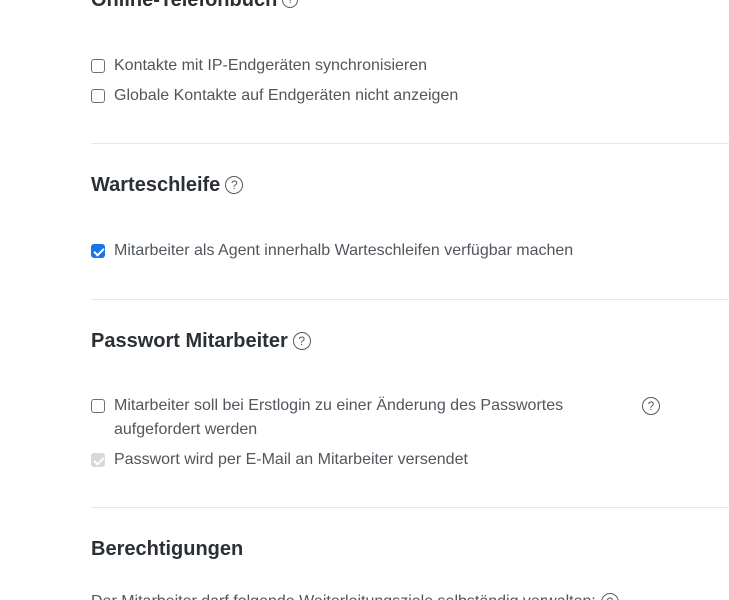  What do you see at coordinates (410, 185) in the screenshot?
I see `section-title-queue: Warteschleife ?` at bounding box center [410, 185].